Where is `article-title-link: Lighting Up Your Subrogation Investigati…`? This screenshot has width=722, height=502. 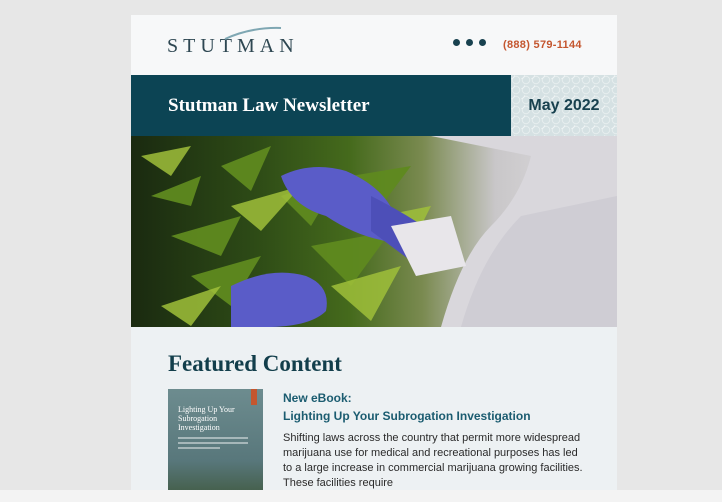 article-title-link: Lighting Up Your Subrogation Investigati… is located at coordinates (433, 416).